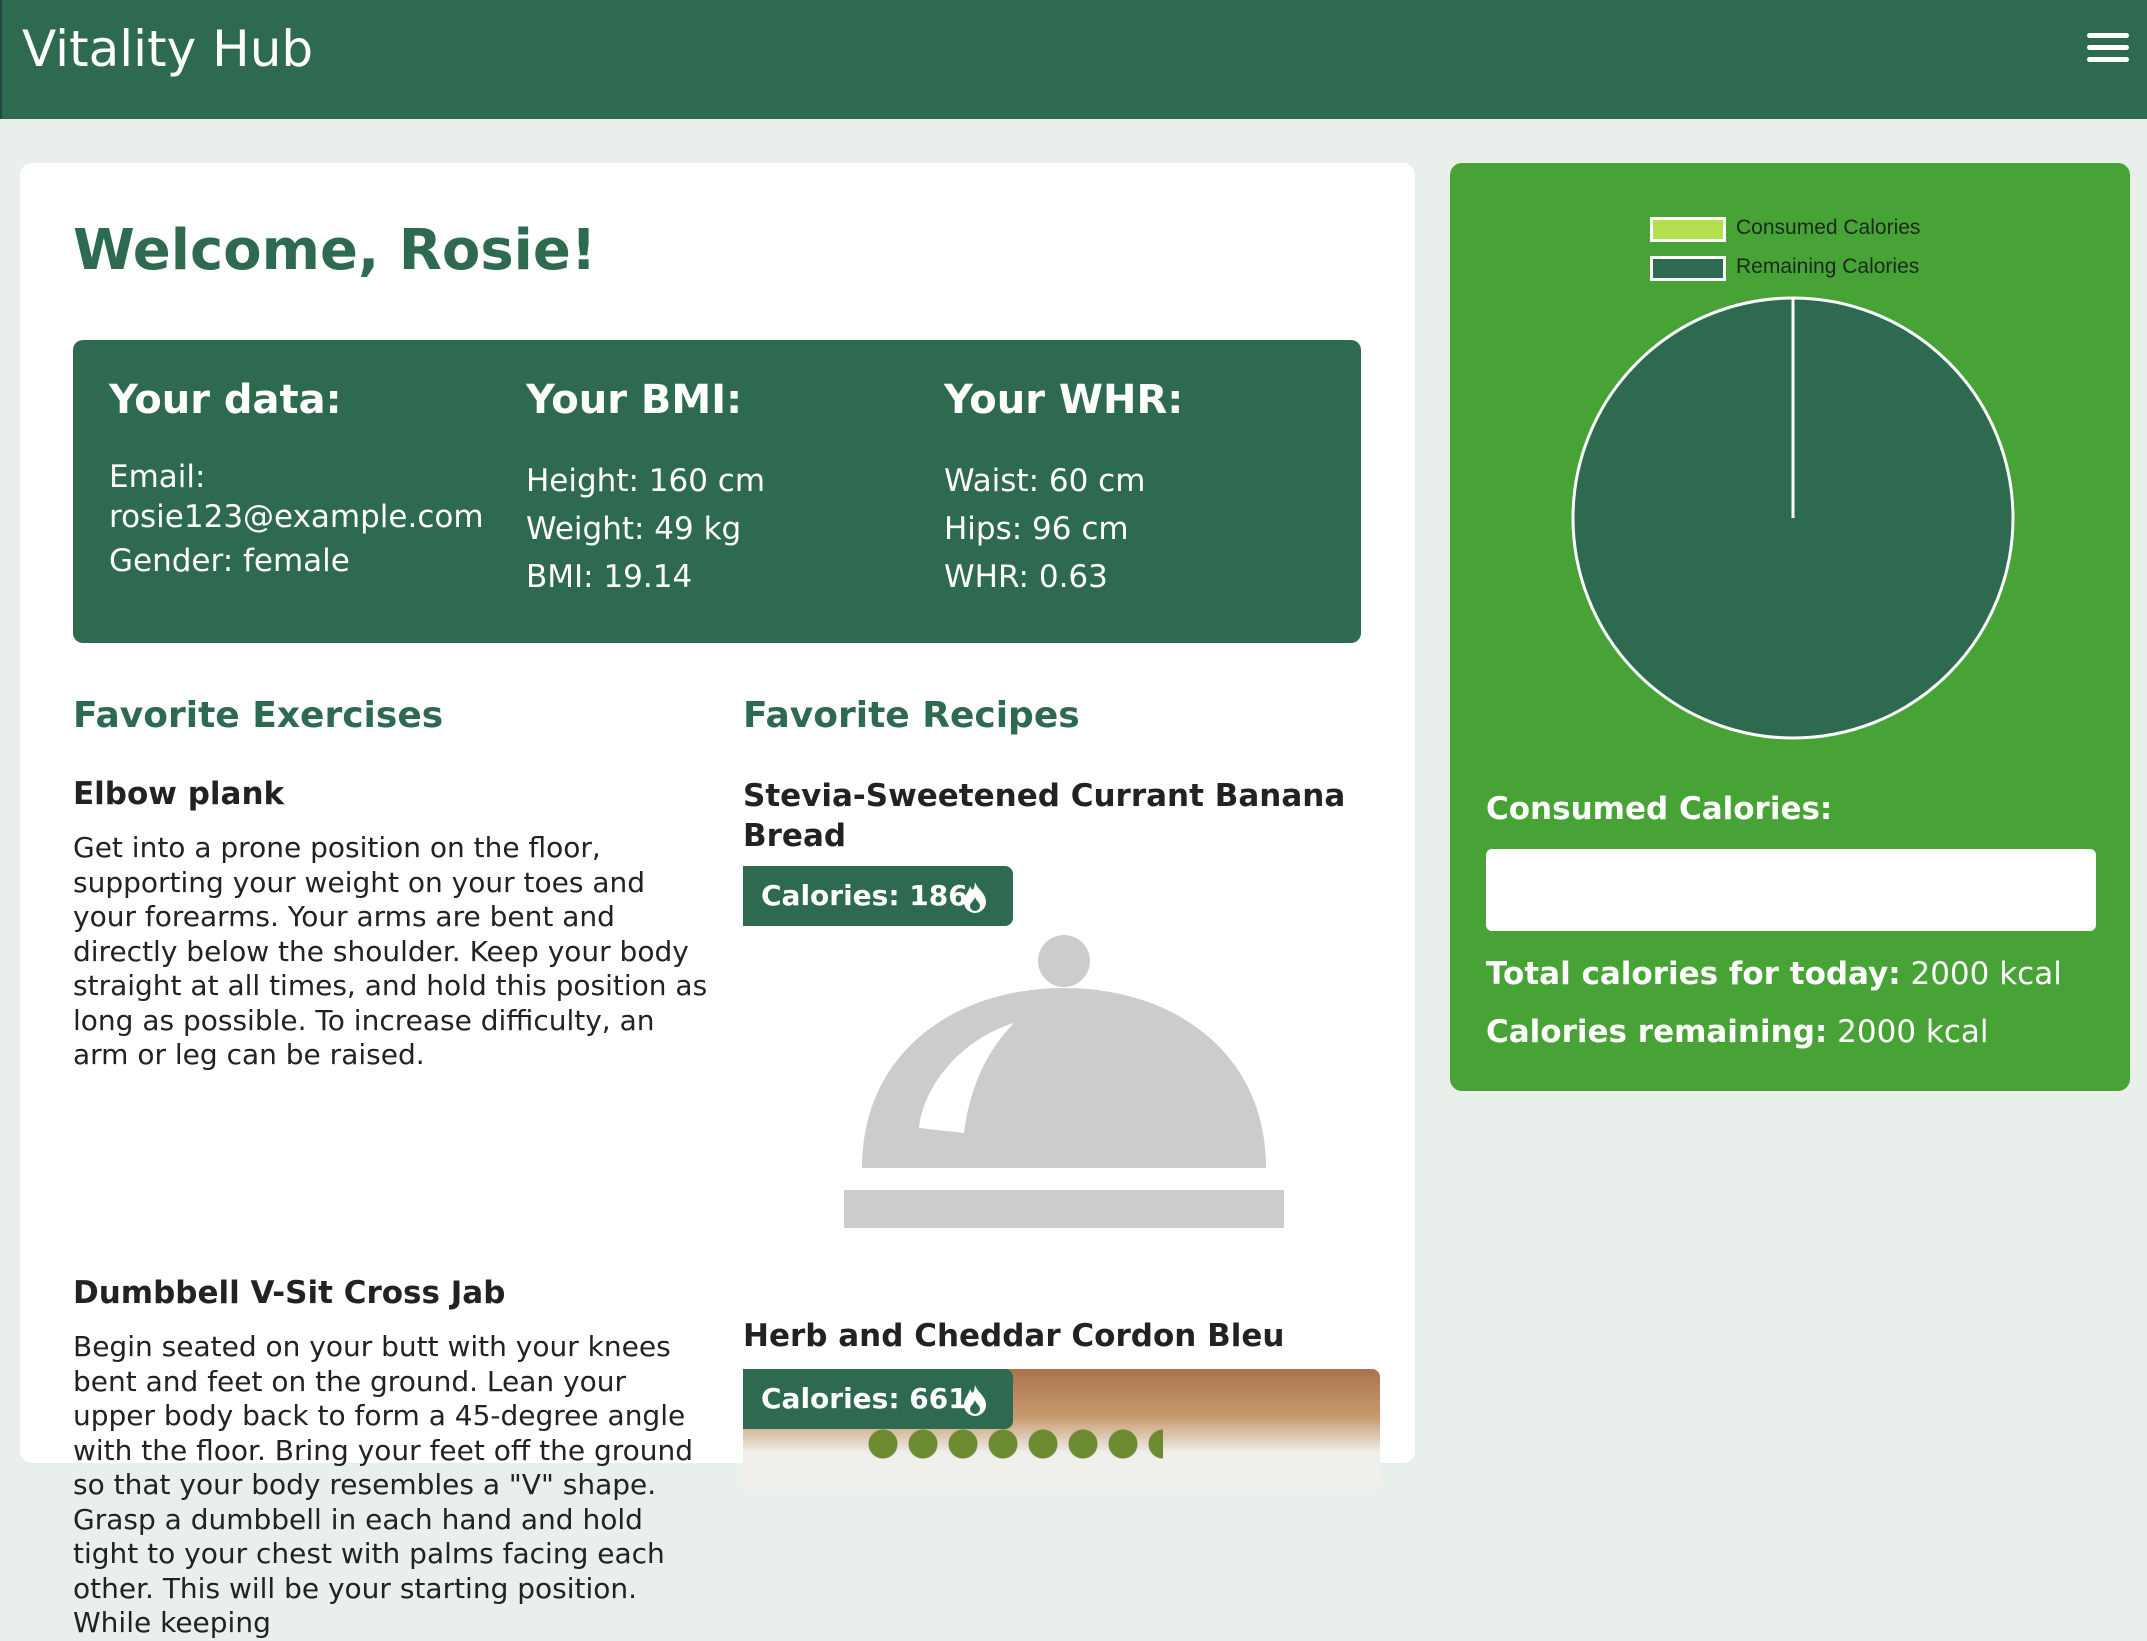  What do you see at coordinates (1657, 1032) in the screenshot?
I see `remaining-calories-label: Calories remaining:` at bounding box center [1657, 1032].